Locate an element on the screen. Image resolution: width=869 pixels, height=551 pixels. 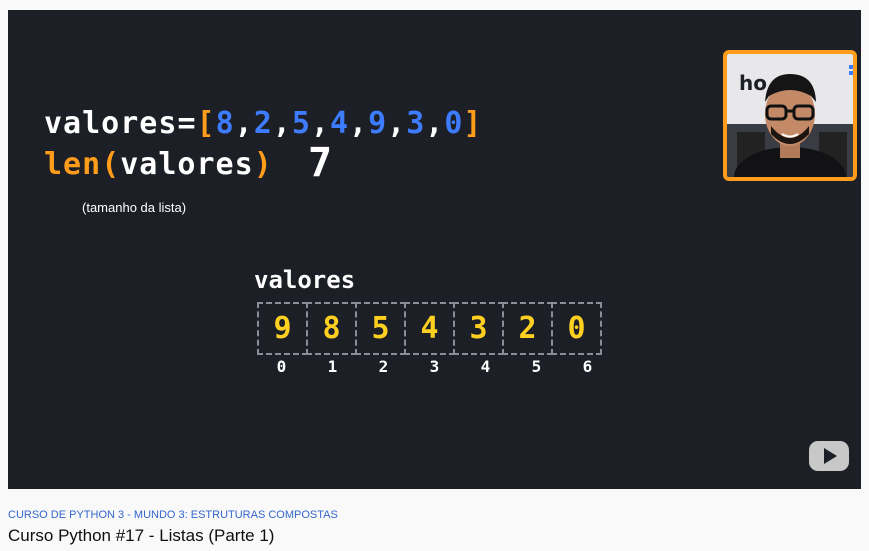
list-item: 5 is located at coordinates (301, 123).